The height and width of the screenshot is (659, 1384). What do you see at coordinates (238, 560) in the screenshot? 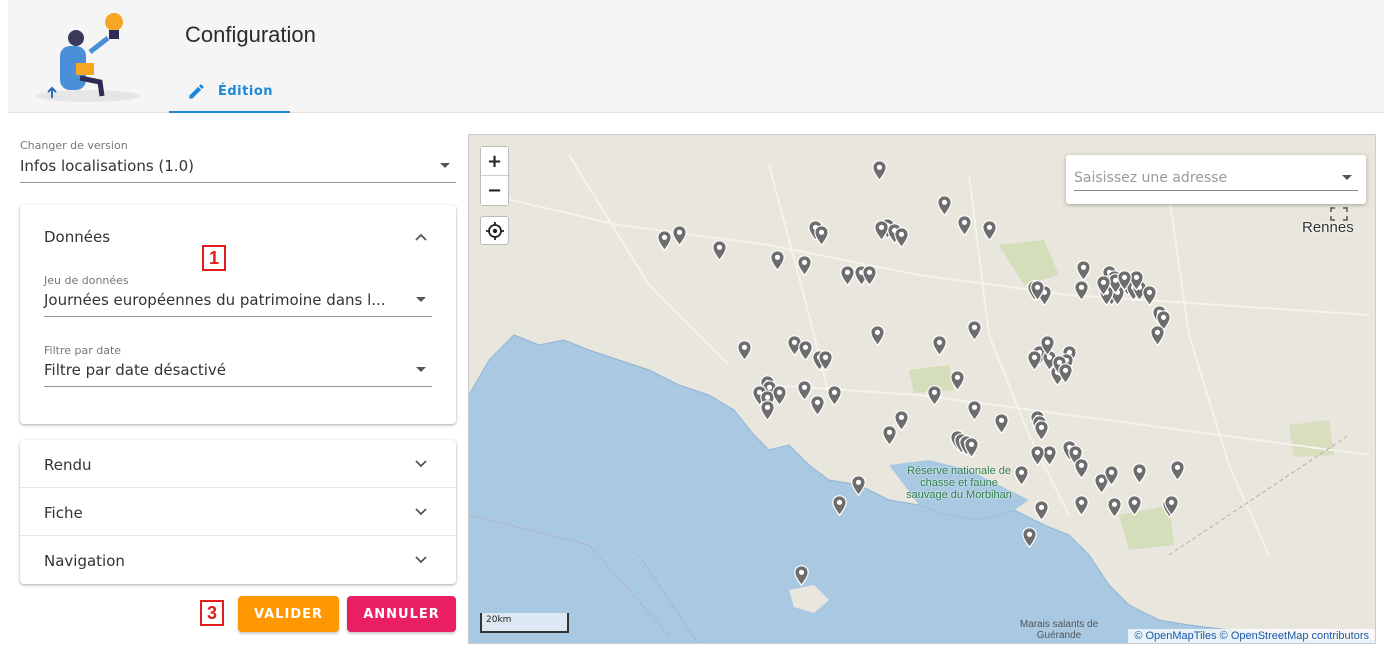
I see `accordion-navigation: Navigation` at bounding box center [238, 560].